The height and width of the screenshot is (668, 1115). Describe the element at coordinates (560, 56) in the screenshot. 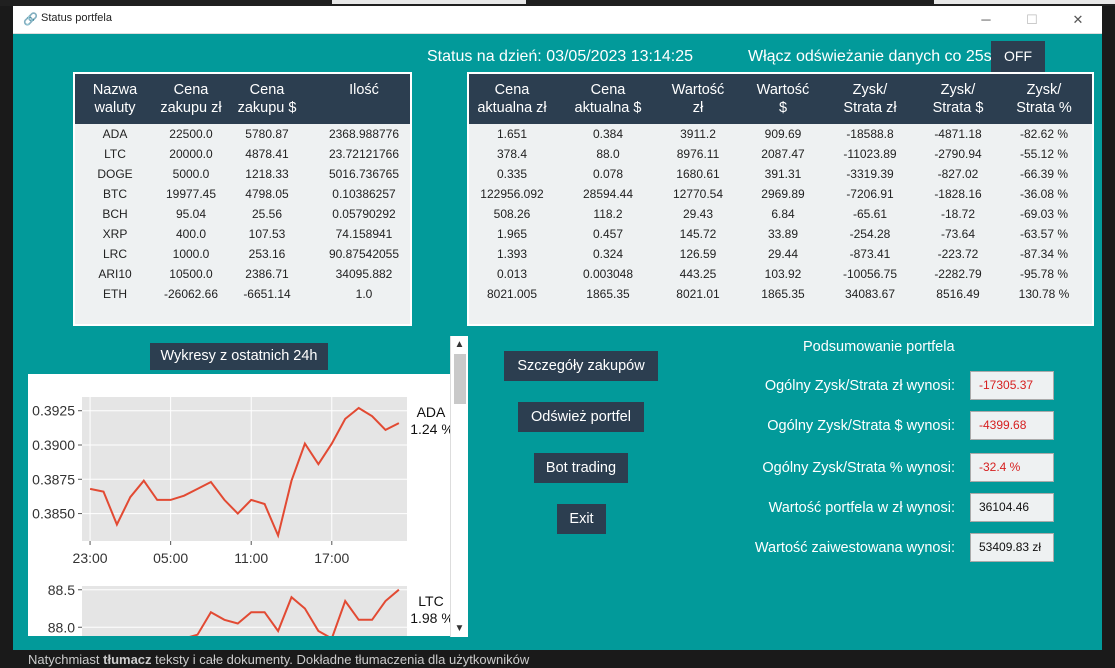

I see `status-date: Status na dzień: 03/05/2023 13:14:25` at that location.